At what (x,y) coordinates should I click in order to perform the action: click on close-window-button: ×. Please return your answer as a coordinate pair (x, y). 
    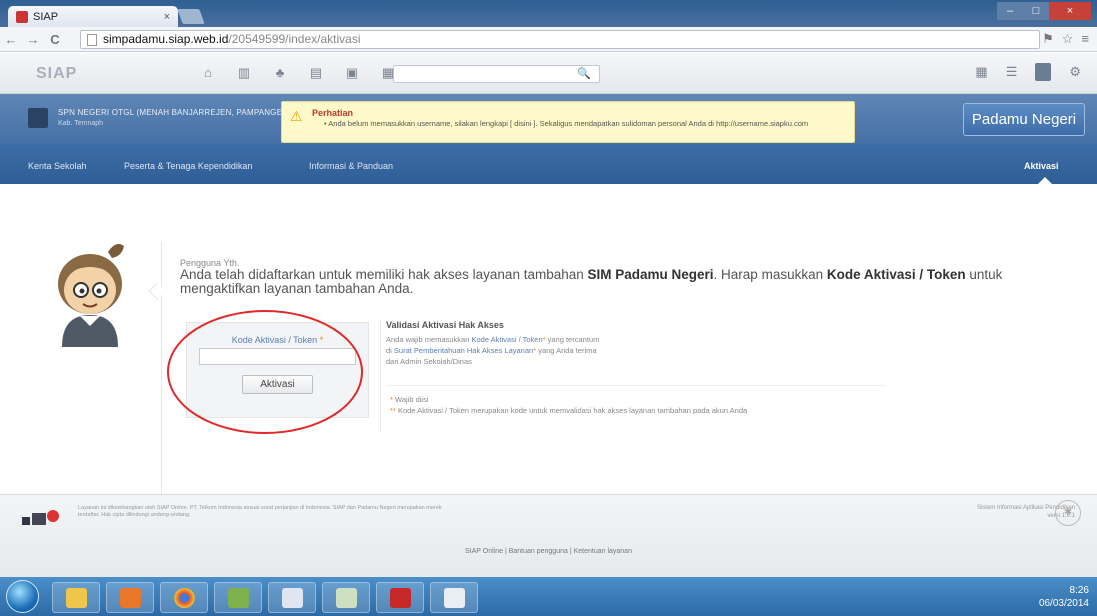
    Looking at the image, I should click on (1070, 11).